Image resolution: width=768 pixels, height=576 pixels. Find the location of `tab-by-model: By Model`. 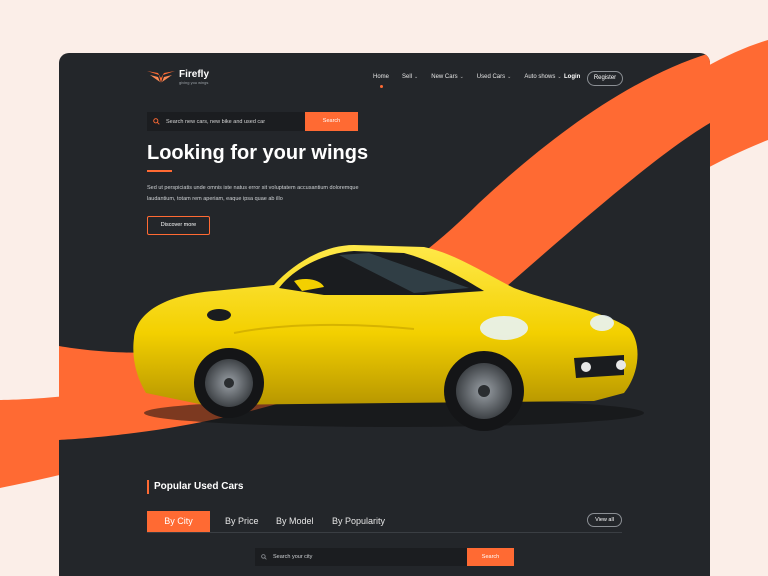

tab-by-model: By Model is located at coordinates (295, 521).